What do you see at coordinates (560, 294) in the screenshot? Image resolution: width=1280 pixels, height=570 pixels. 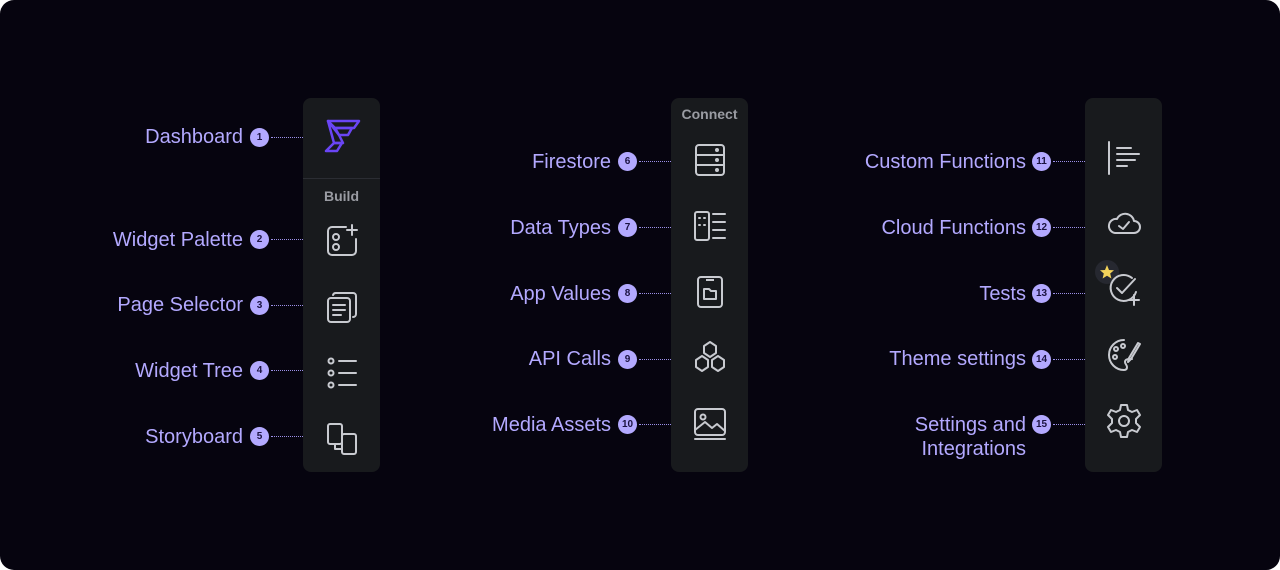 I see `item-label-app-values: App Values` at bounding box center [560, 294].